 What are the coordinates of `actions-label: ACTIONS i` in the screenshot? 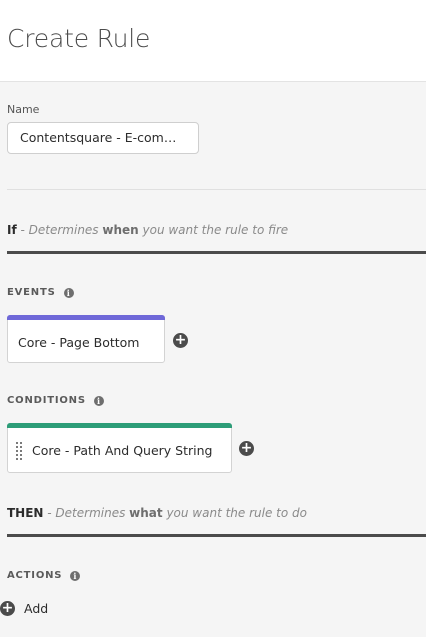 It's located at (44, 575).